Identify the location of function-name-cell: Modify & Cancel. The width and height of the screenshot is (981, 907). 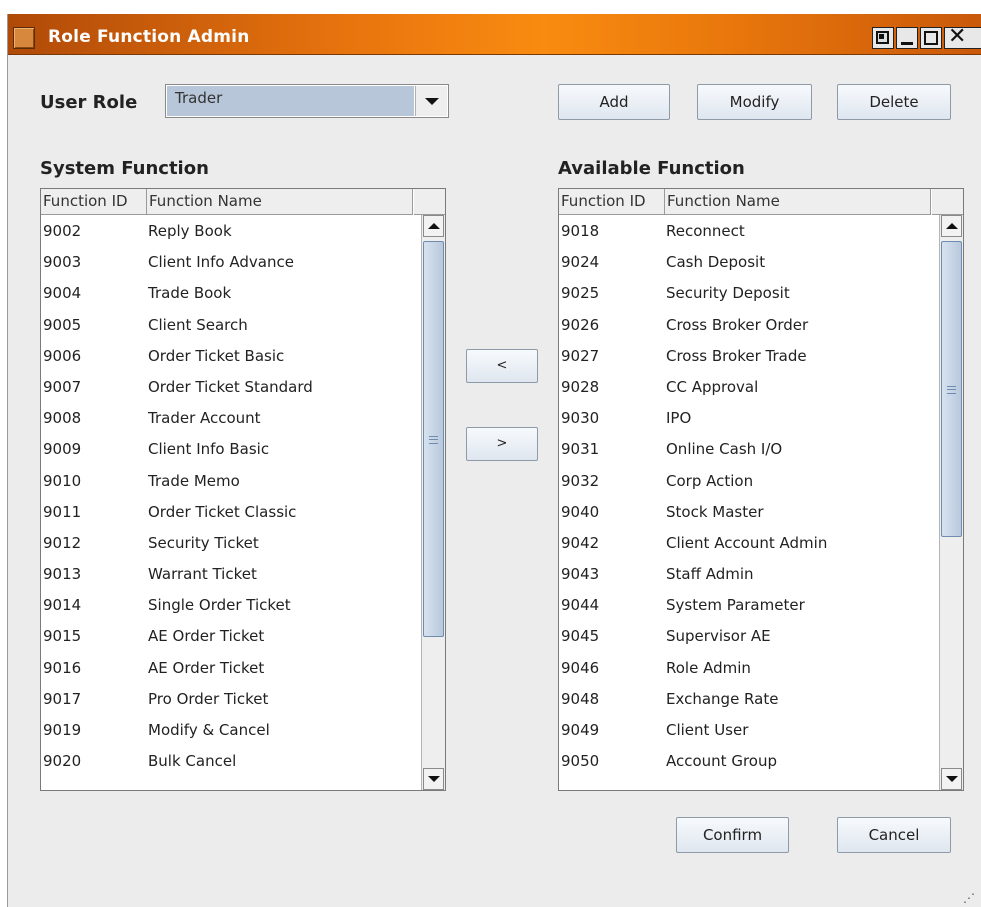
(209, 730).